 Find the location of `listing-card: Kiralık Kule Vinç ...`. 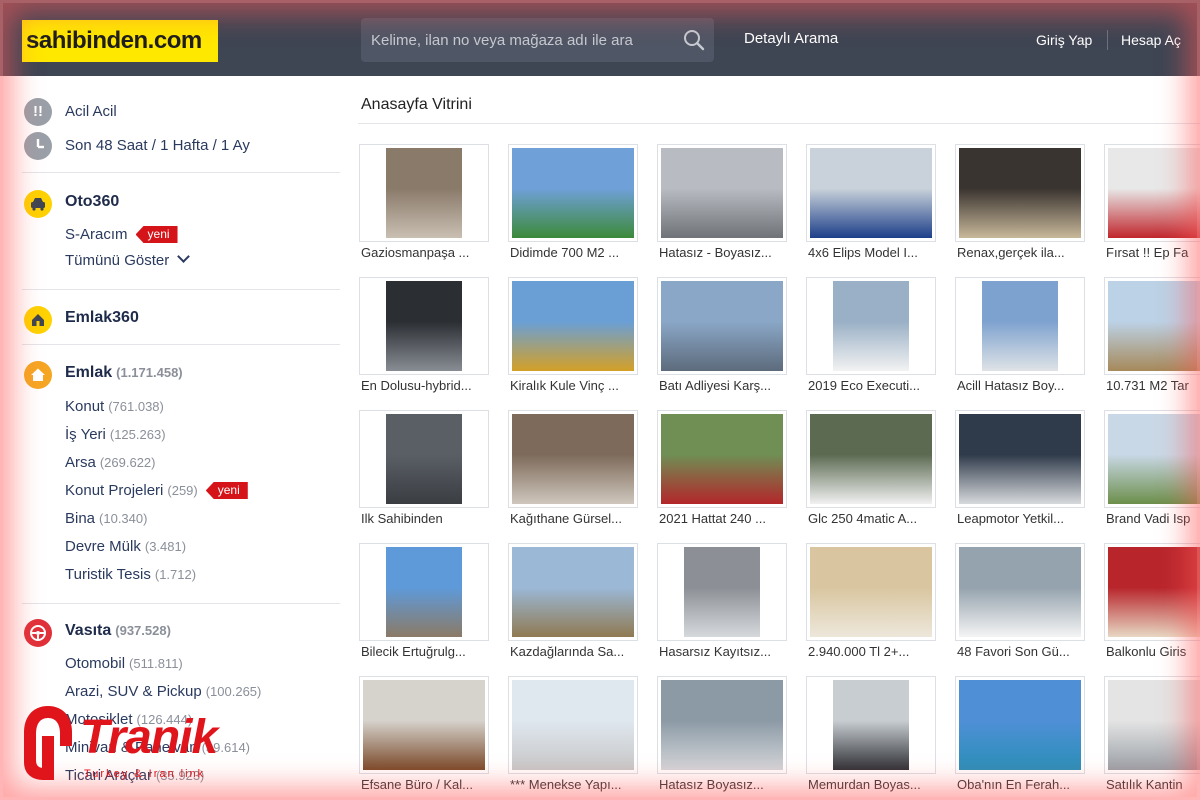

listing-card: Kiralık Kule Vinç ... is located at coordinates (573, 341).